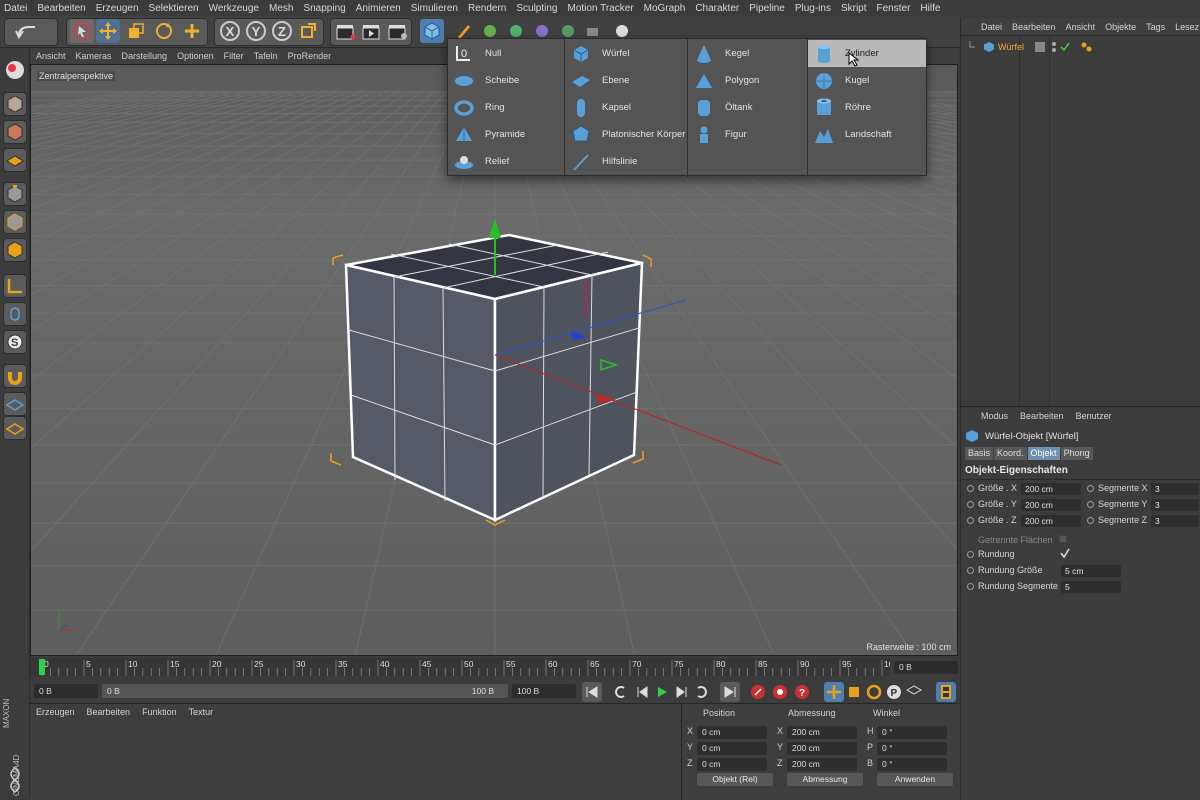 Image resolution: width=1200 pixels, height=800 pixels. What do you see at coordinates (1051, 489) in the screenshot?
I see `size-x-field: 200 cm` at bounding box center [1051, 489].